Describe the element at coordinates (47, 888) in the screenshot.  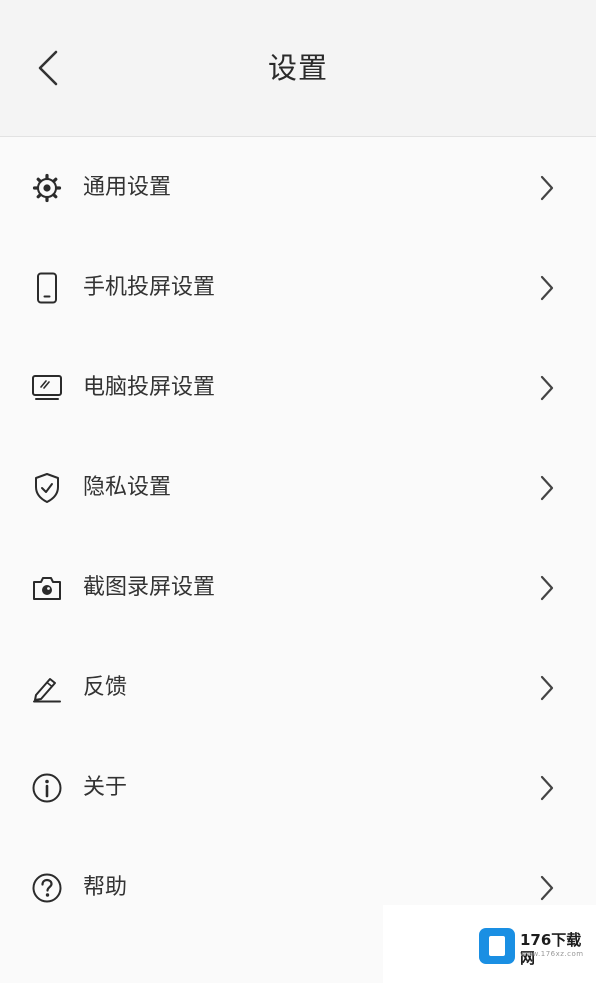
I see `help-icon` at that location.